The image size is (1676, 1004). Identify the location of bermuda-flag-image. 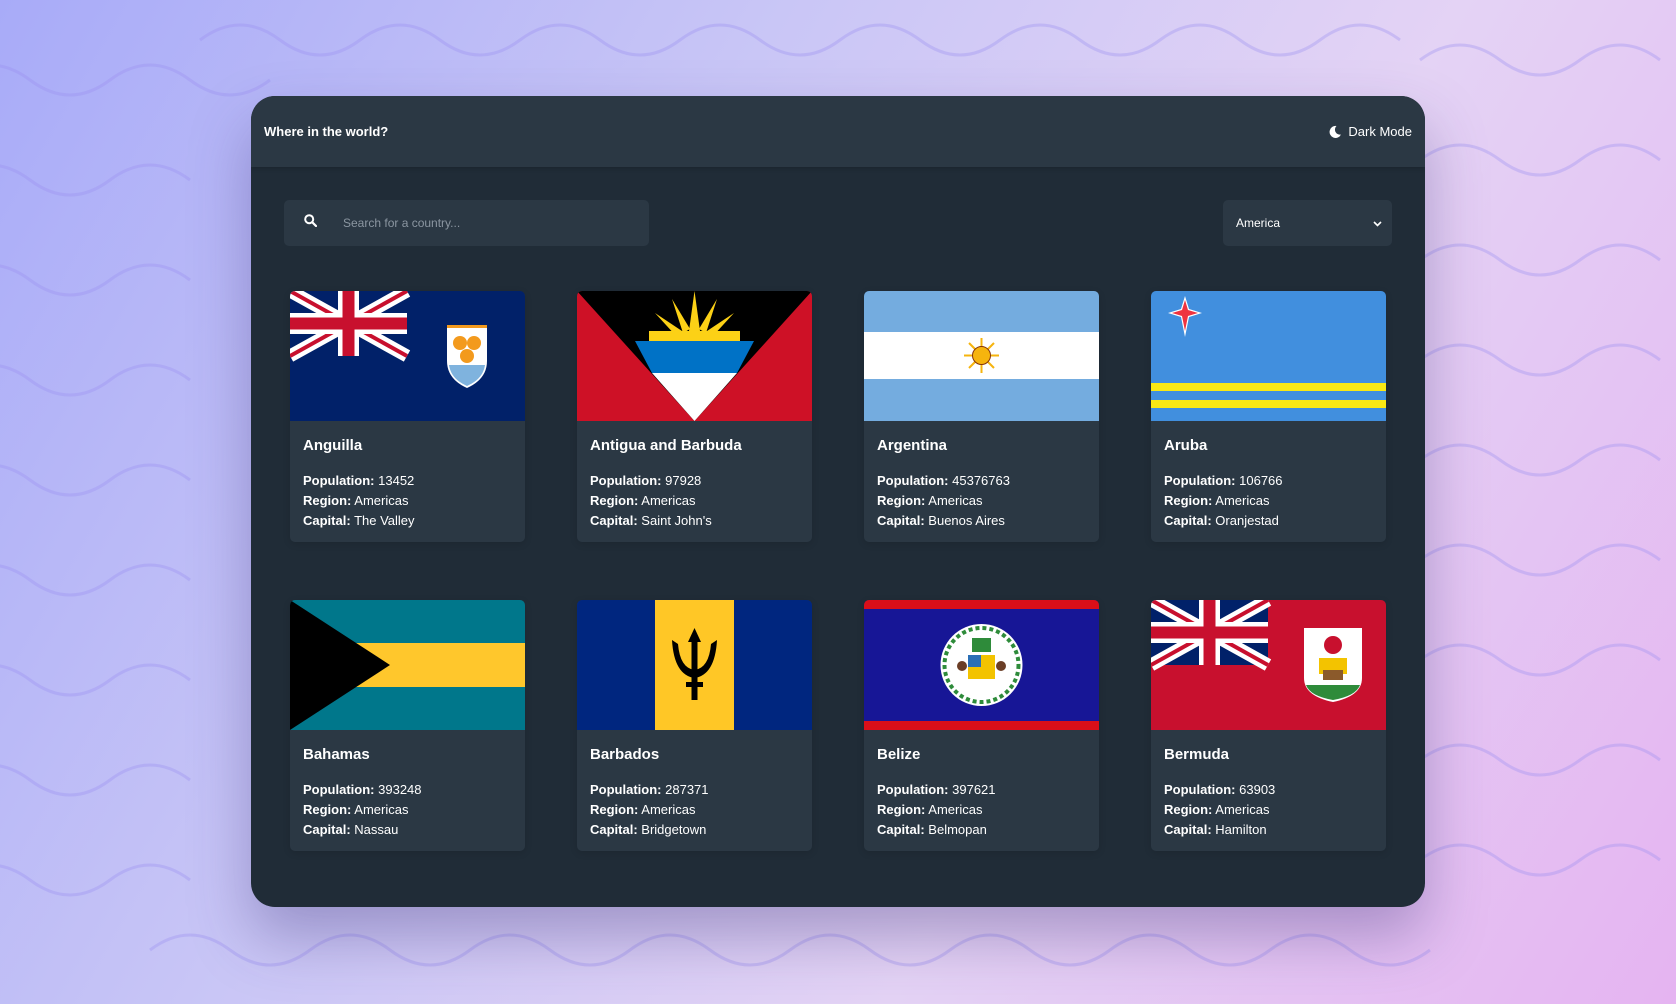
(1268, 665).